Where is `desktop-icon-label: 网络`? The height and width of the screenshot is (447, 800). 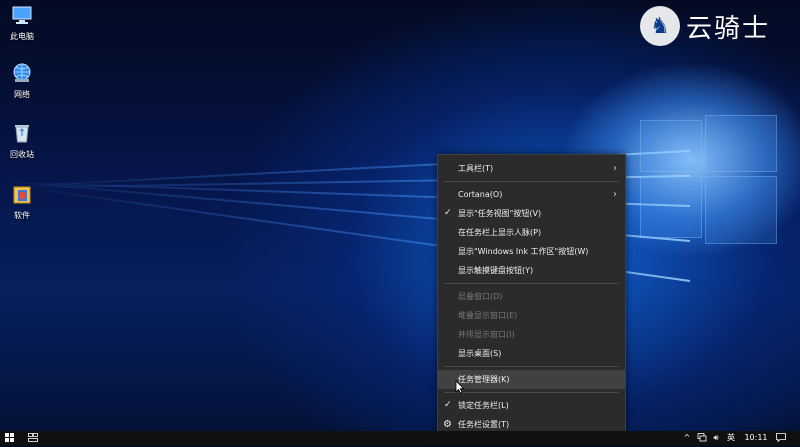
desktop-icon-label: 网络 is located at coordinates (22, 94).